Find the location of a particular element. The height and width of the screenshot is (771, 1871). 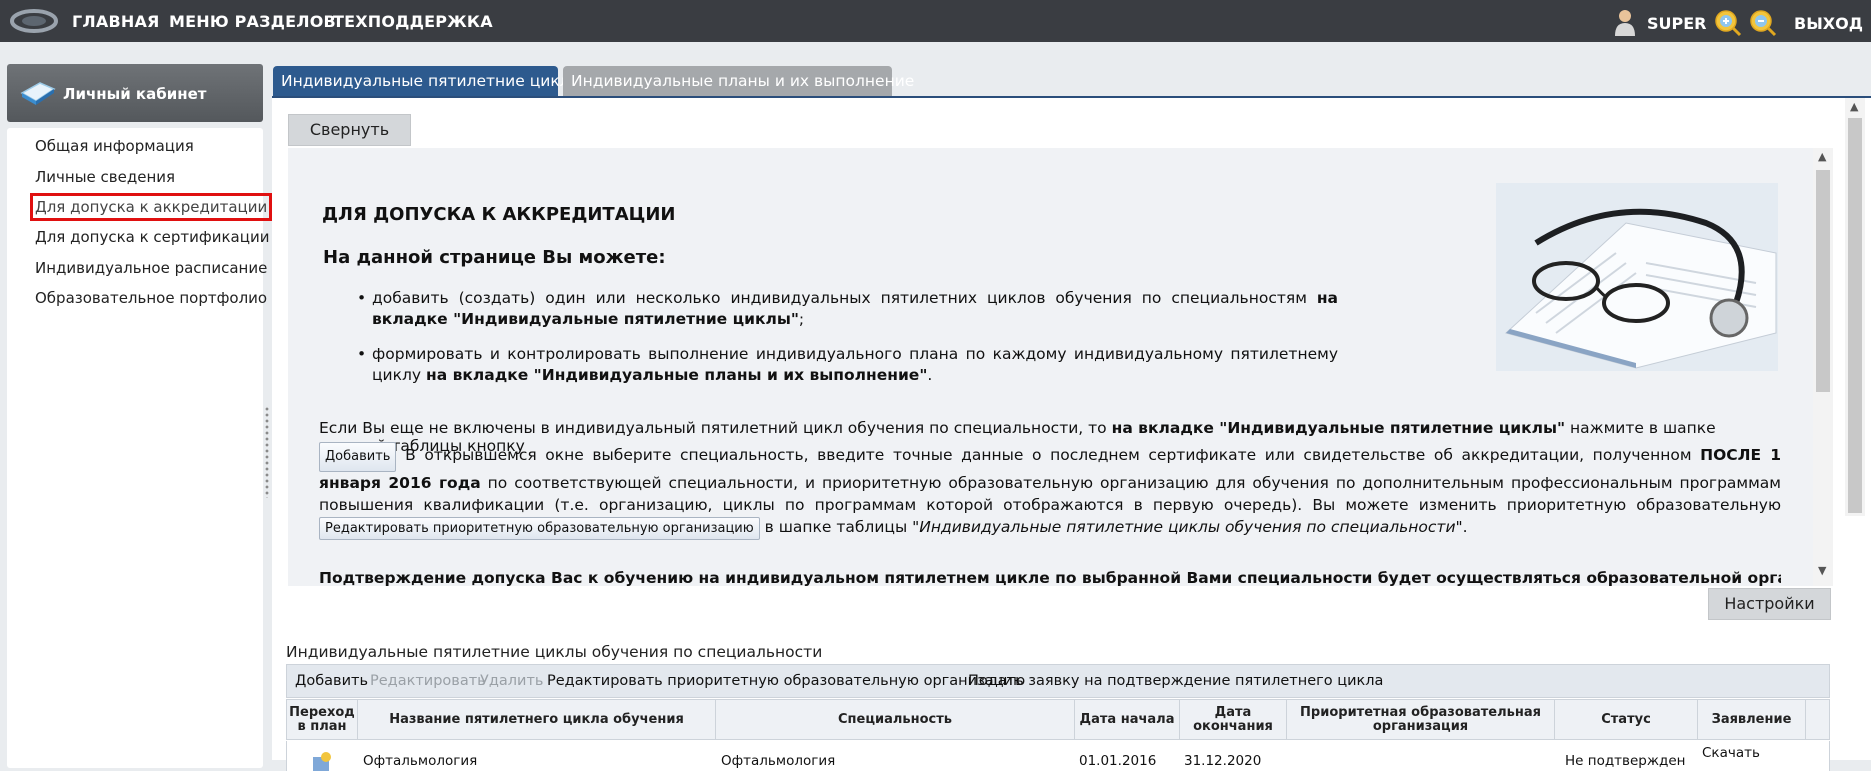

tab-individual-plans: Индивидуальные планы и их выполнение is located at coordinates (738, 81).